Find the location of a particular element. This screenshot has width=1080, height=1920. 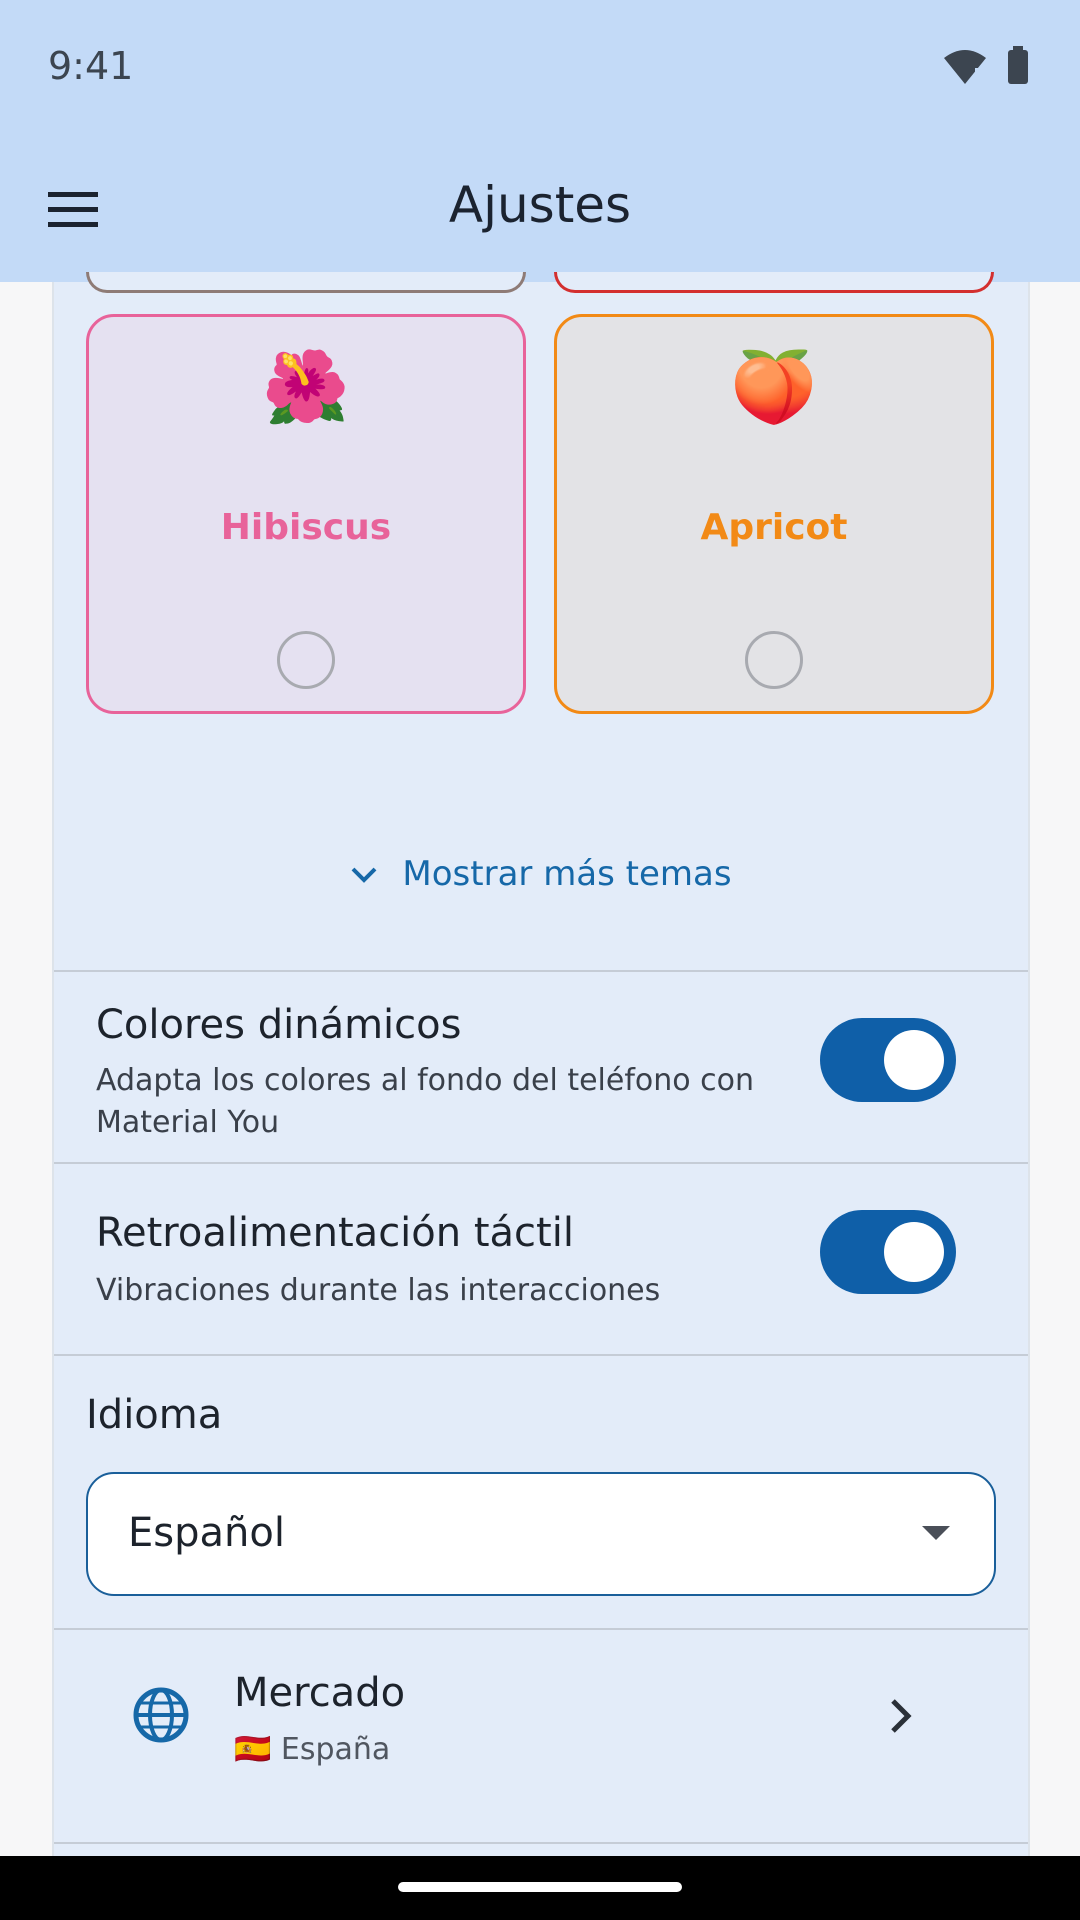

show-more-themes-button: Mostrar más temas is located at coordinates (541, 884).